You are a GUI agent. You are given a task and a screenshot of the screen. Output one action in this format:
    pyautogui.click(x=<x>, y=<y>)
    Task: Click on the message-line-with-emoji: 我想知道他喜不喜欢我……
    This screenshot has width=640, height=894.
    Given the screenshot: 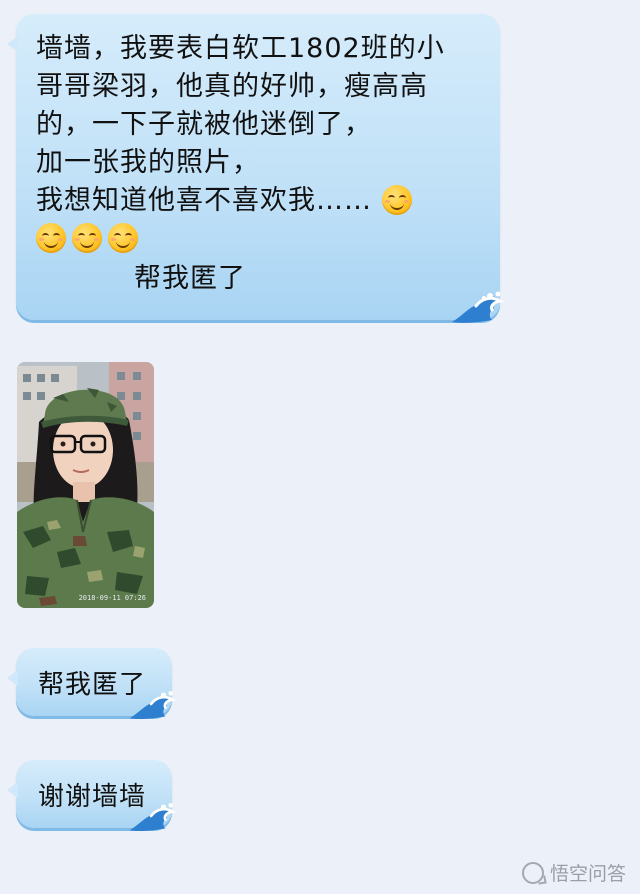 What is the action you would take?
    pyautogui.click(x=259, y=201)
    